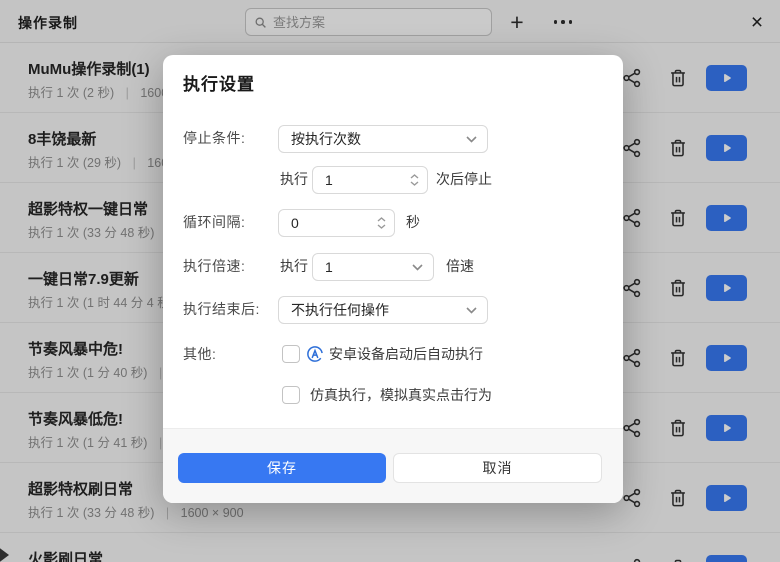 The image size is (780, 562). Describe the element at coordinates (381, 223) in the screenshot. I see `interval-stepper` at that location.